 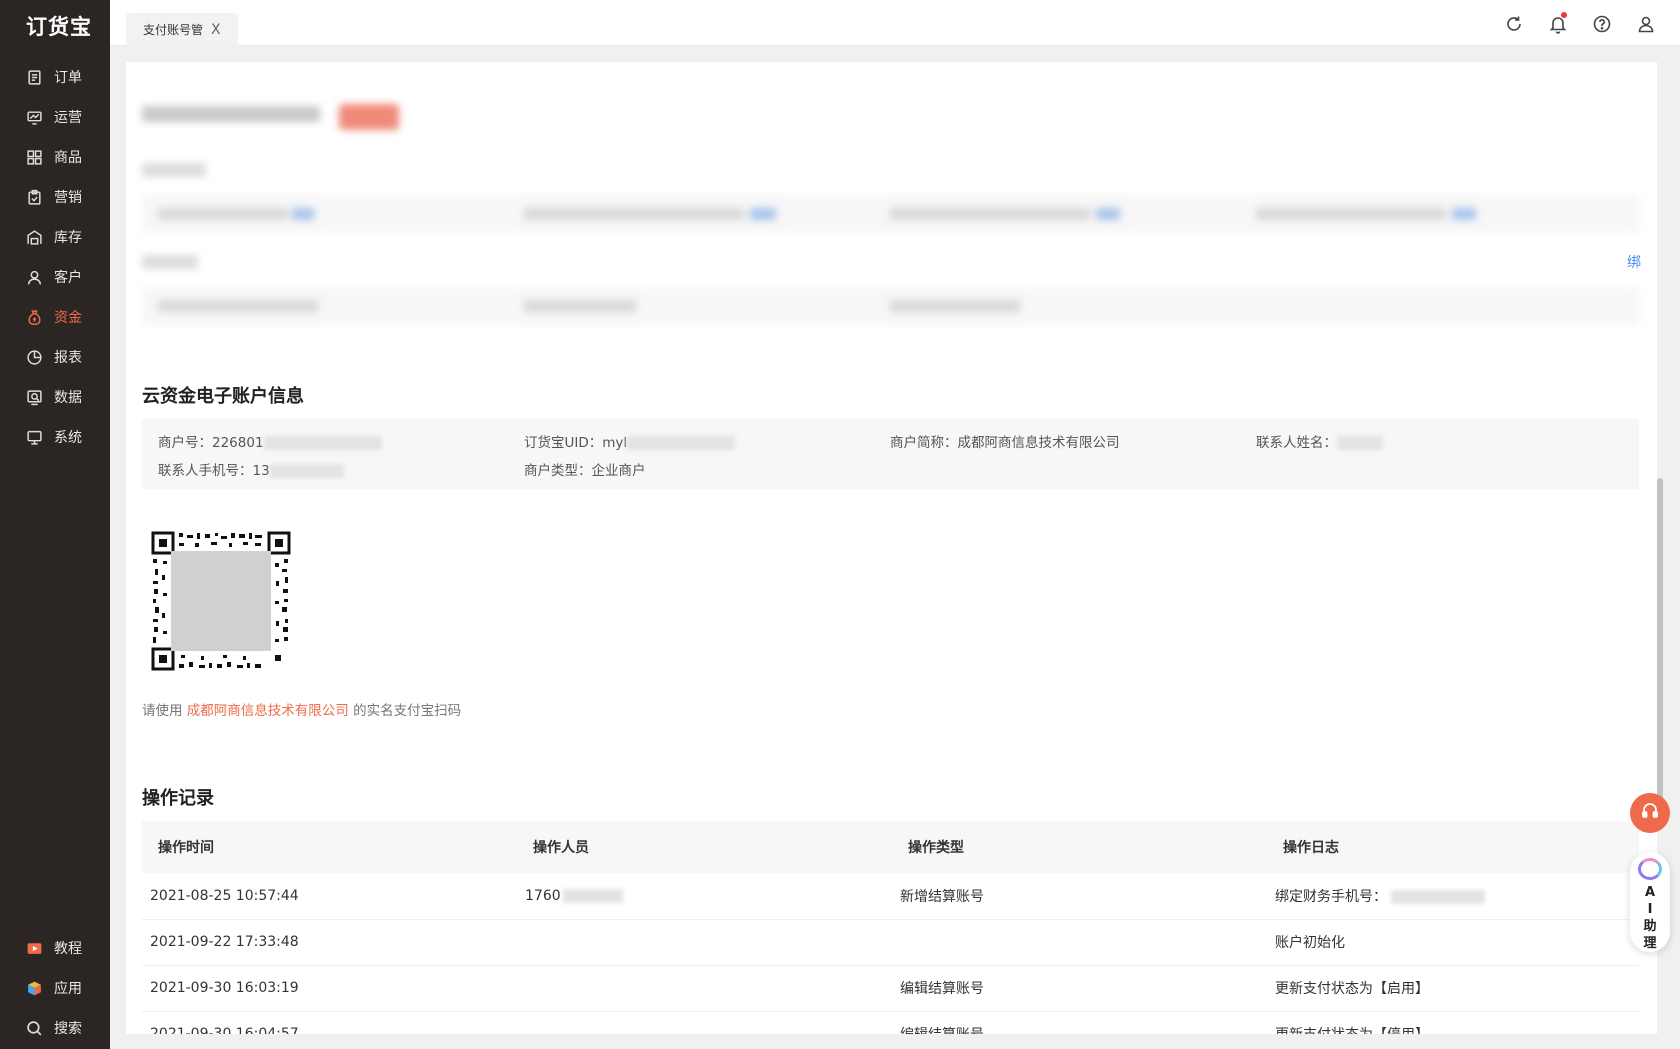 I want to click on sidebar-item-tutorial: 教程, so click(x=55, y=948).